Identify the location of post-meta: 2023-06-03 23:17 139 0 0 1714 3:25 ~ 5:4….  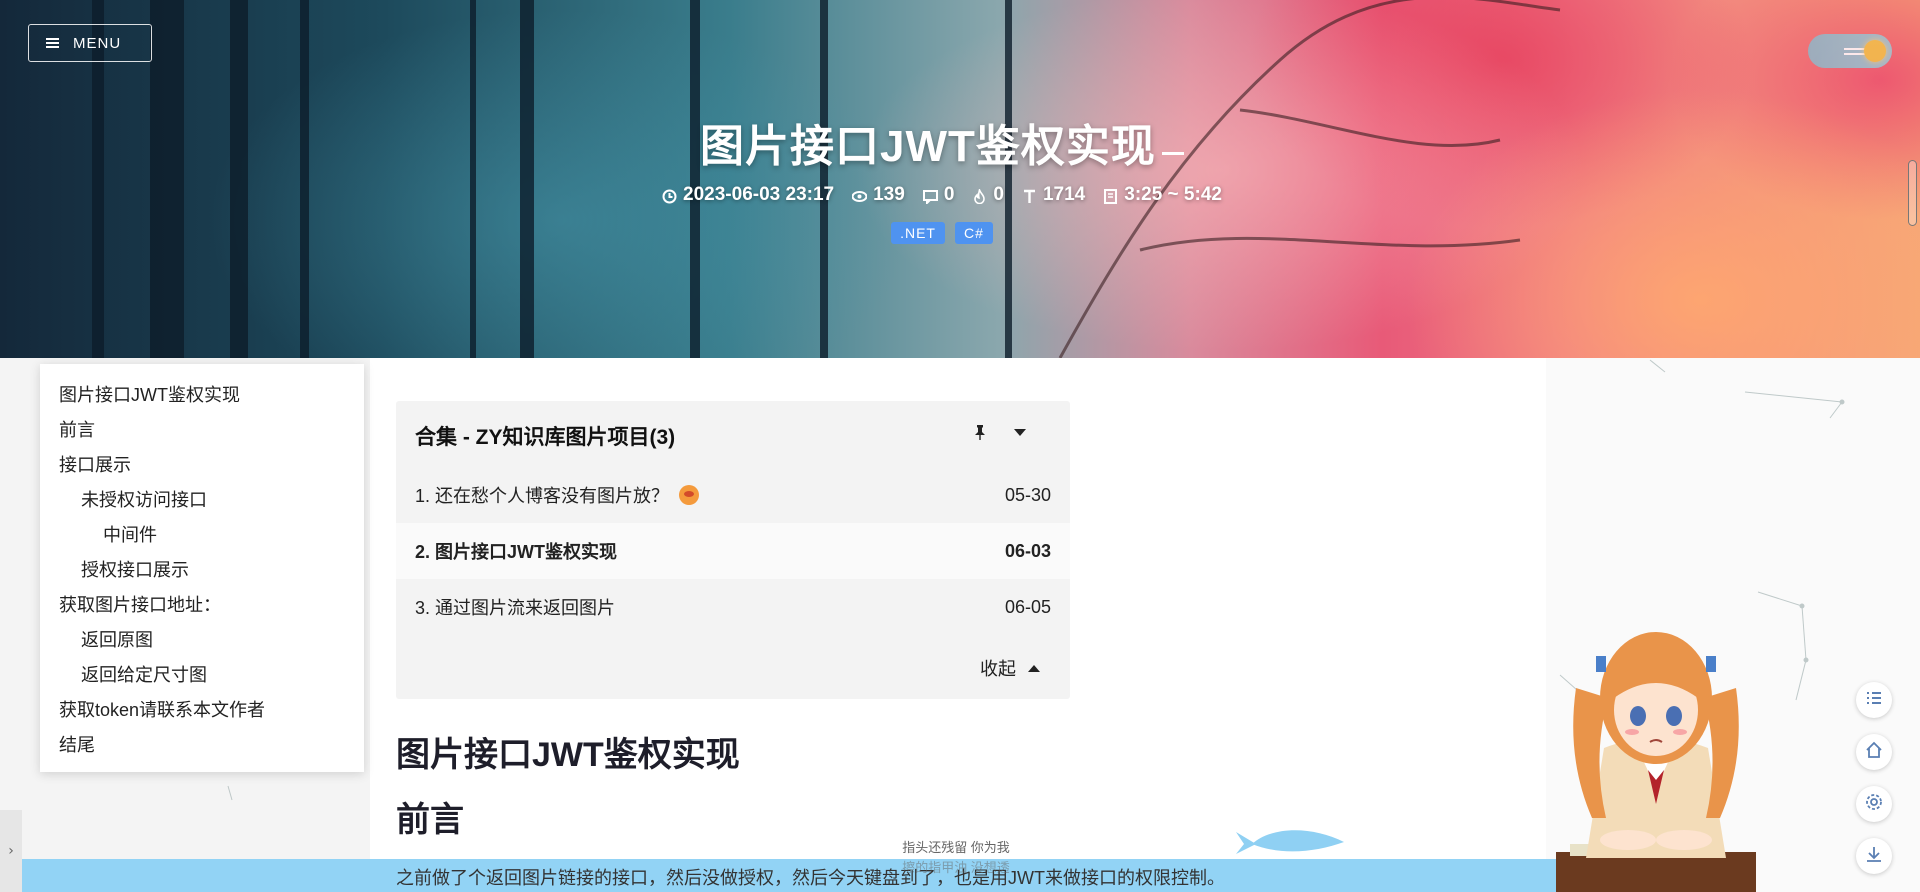
(942, 195).